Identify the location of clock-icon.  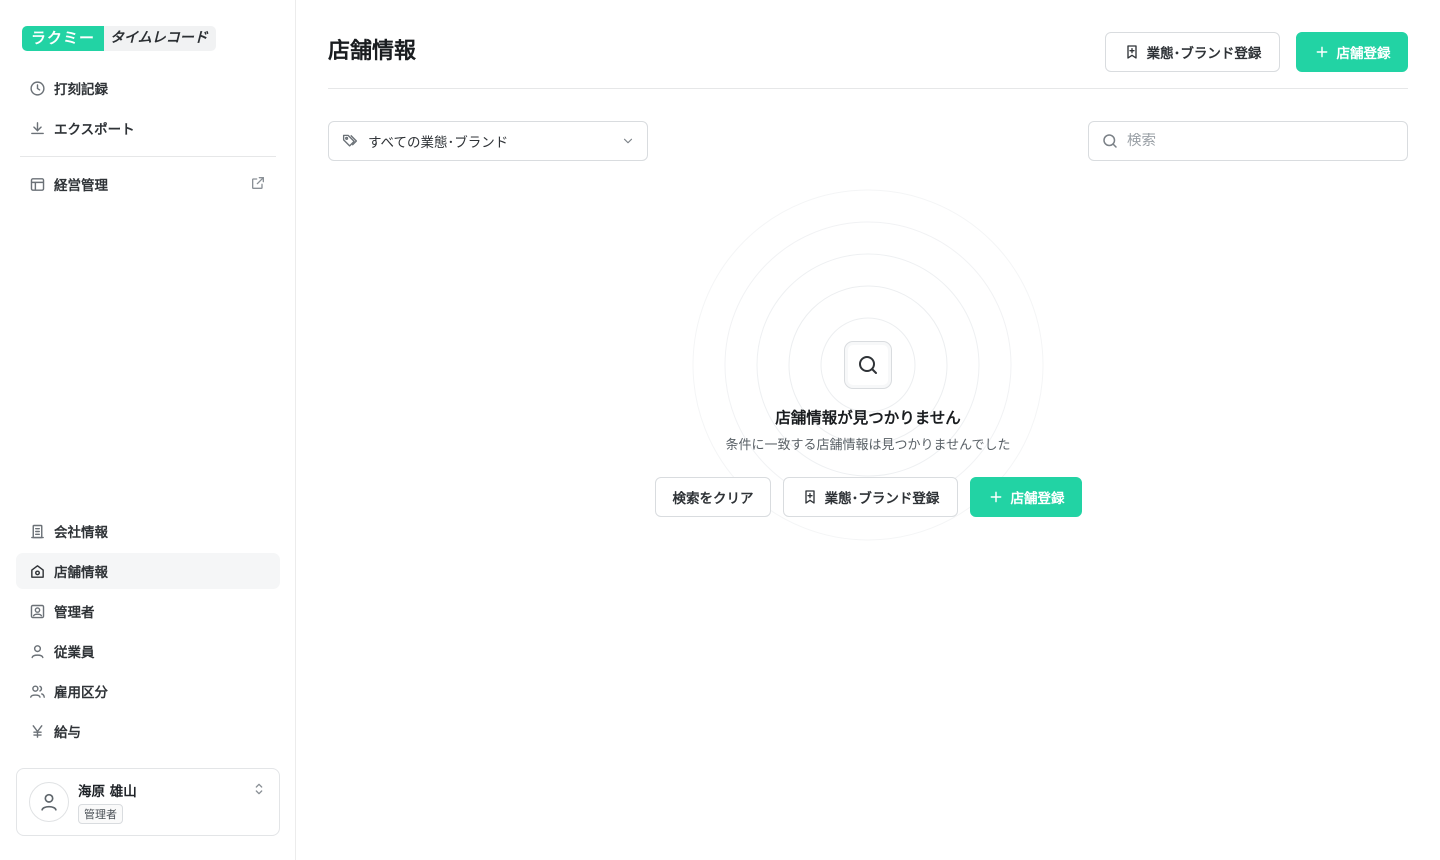
(37, 88).